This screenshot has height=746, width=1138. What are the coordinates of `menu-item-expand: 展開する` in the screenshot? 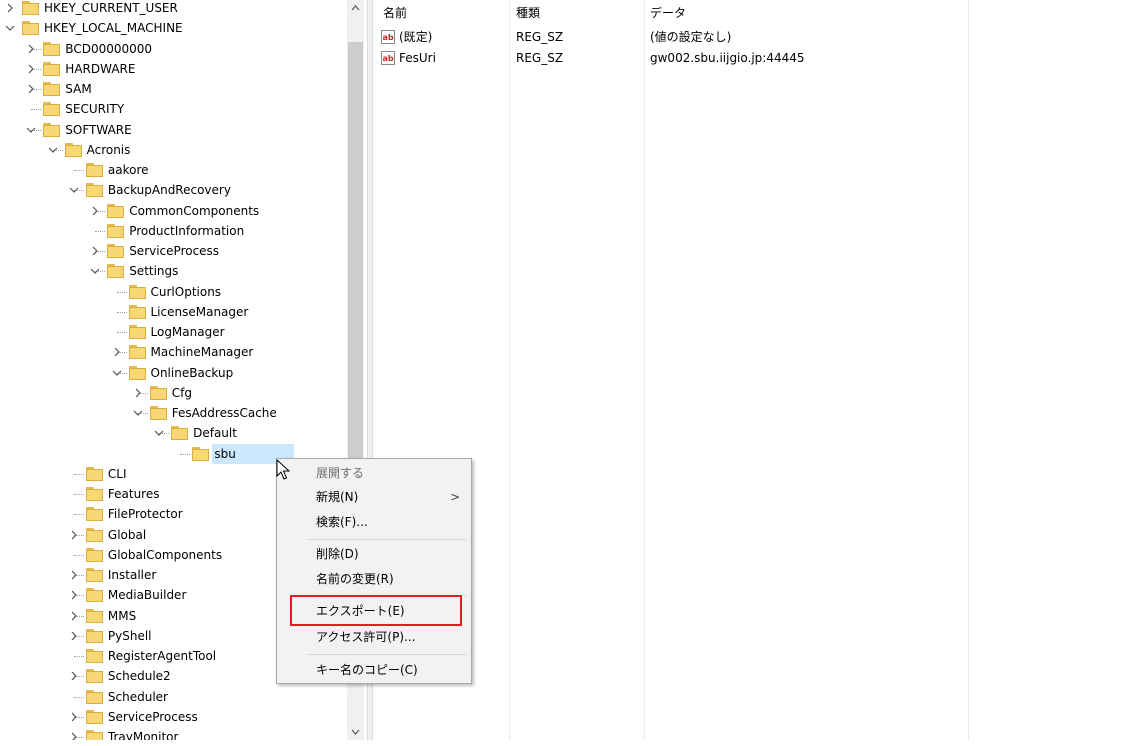 It's located at (374, 473).